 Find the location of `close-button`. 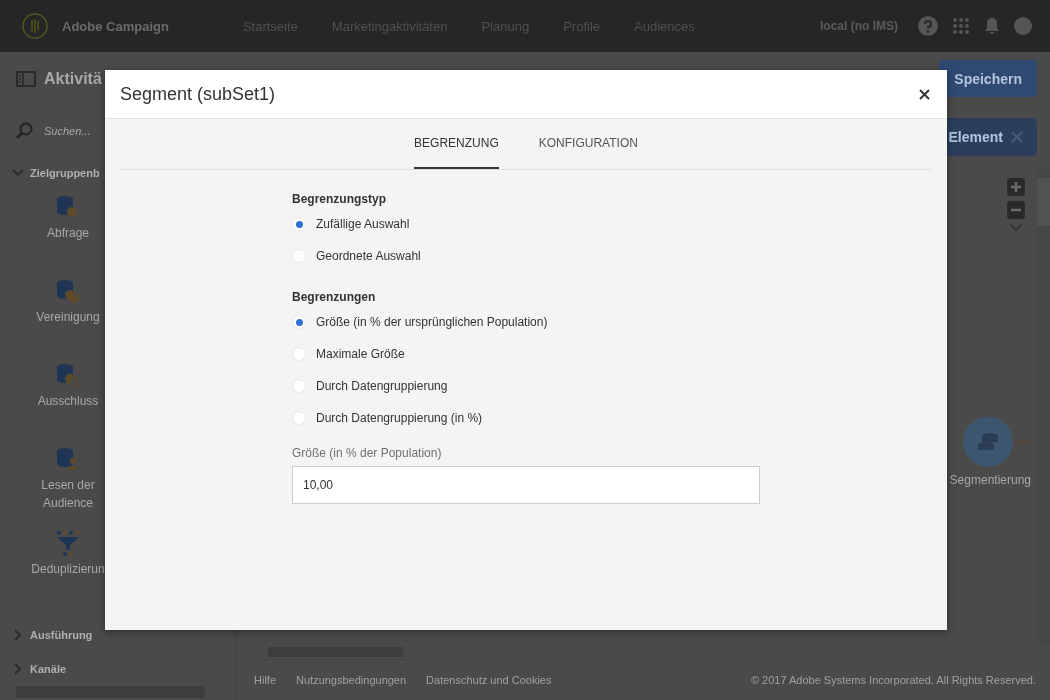

close-button is located at coordinates (924, 94).